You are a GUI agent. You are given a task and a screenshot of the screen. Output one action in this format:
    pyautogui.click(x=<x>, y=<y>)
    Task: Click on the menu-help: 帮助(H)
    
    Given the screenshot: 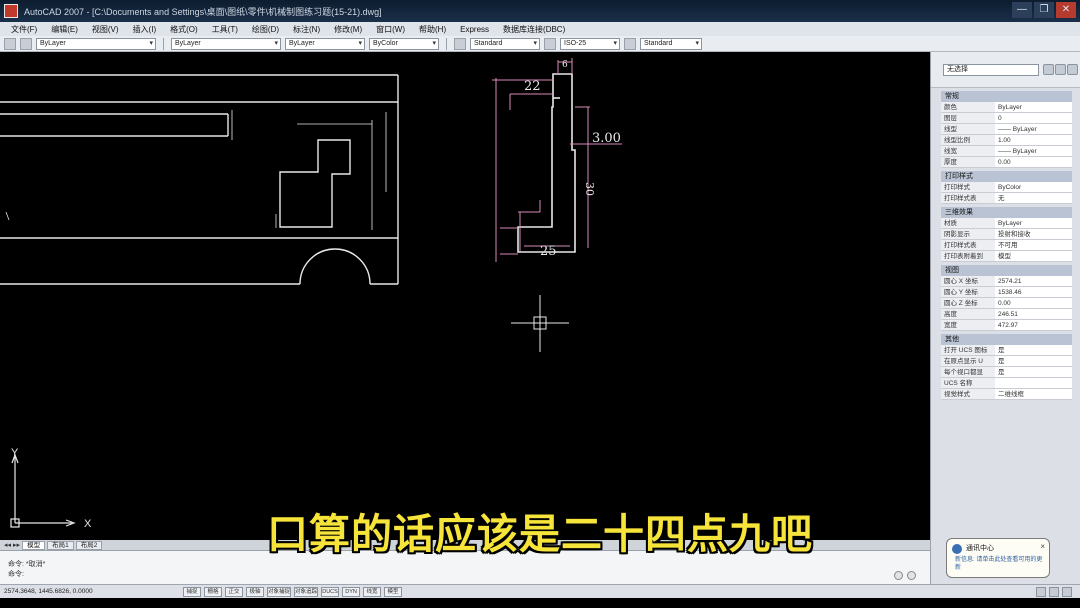 What is the action you would take?
    pyautogui.click(x=432, y=29)
    